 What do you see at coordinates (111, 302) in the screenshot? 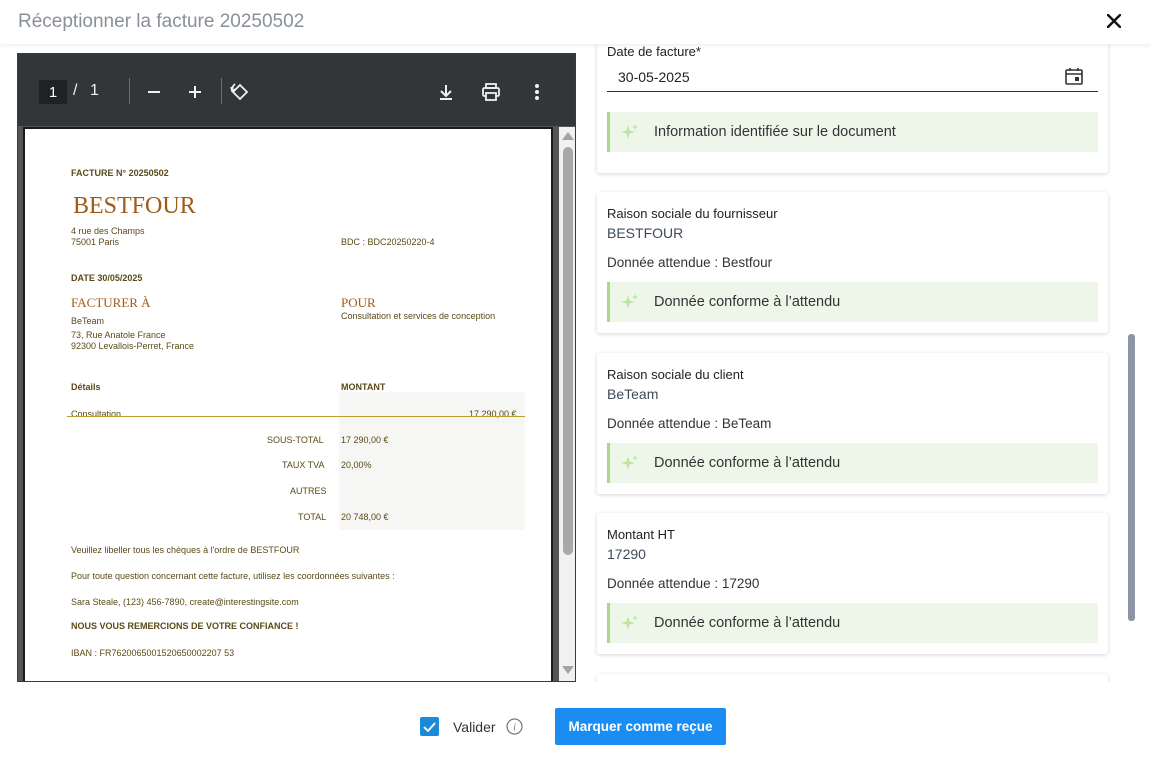
I see `bill-to-title: FACTURER À` at bounding box center [111, 302].